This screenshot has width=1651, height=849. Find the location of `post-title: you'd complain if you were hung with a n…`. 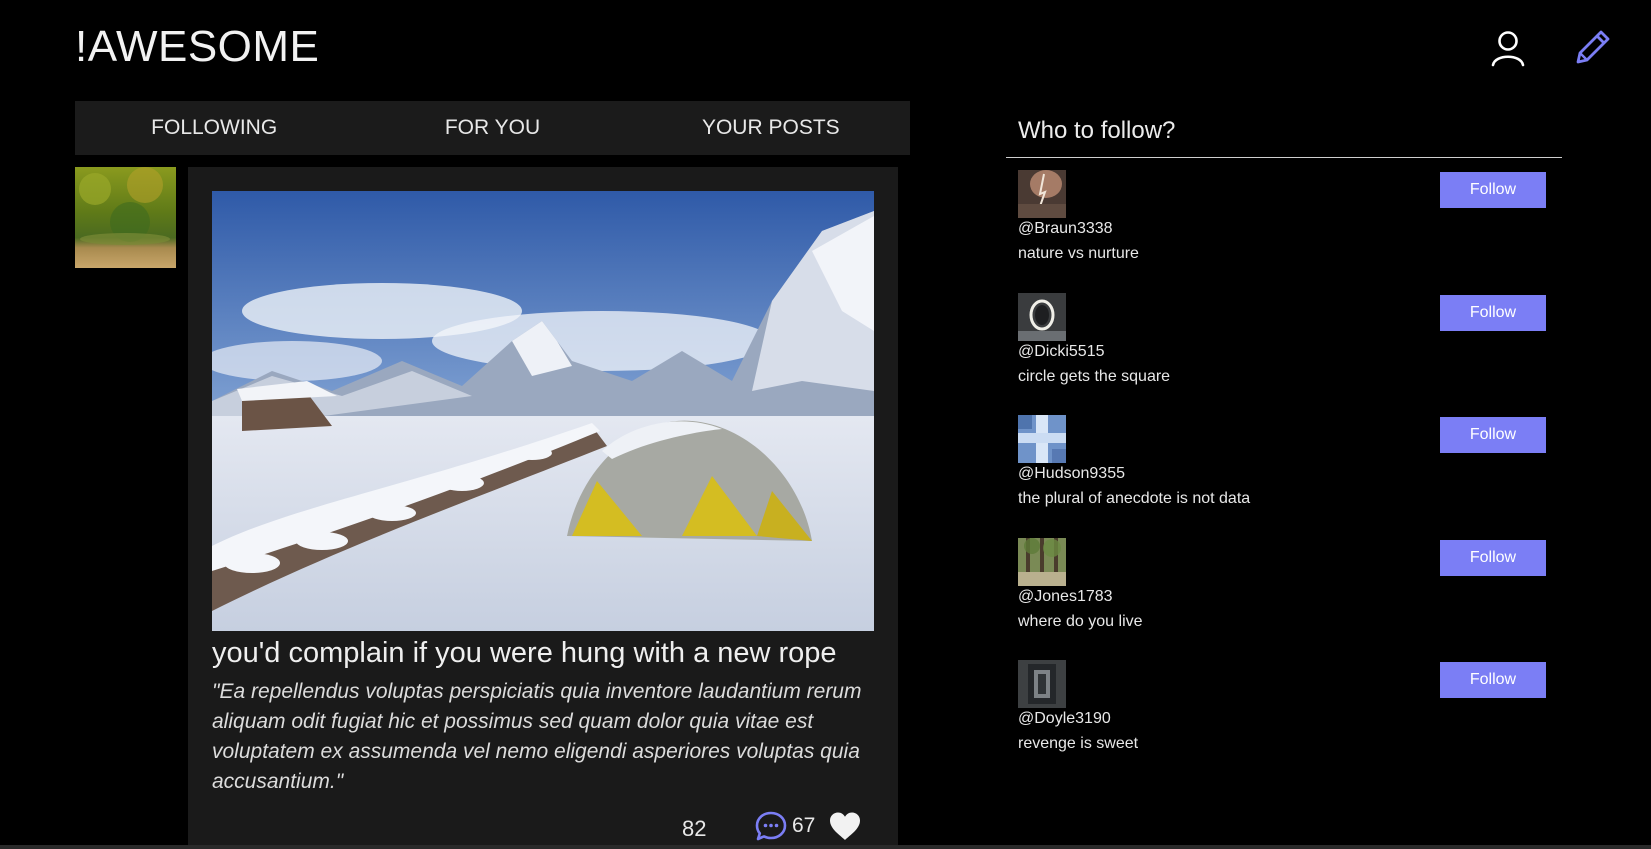

post-title: you'd complain if you were hung with a n… is located at coordinates (524, 653).